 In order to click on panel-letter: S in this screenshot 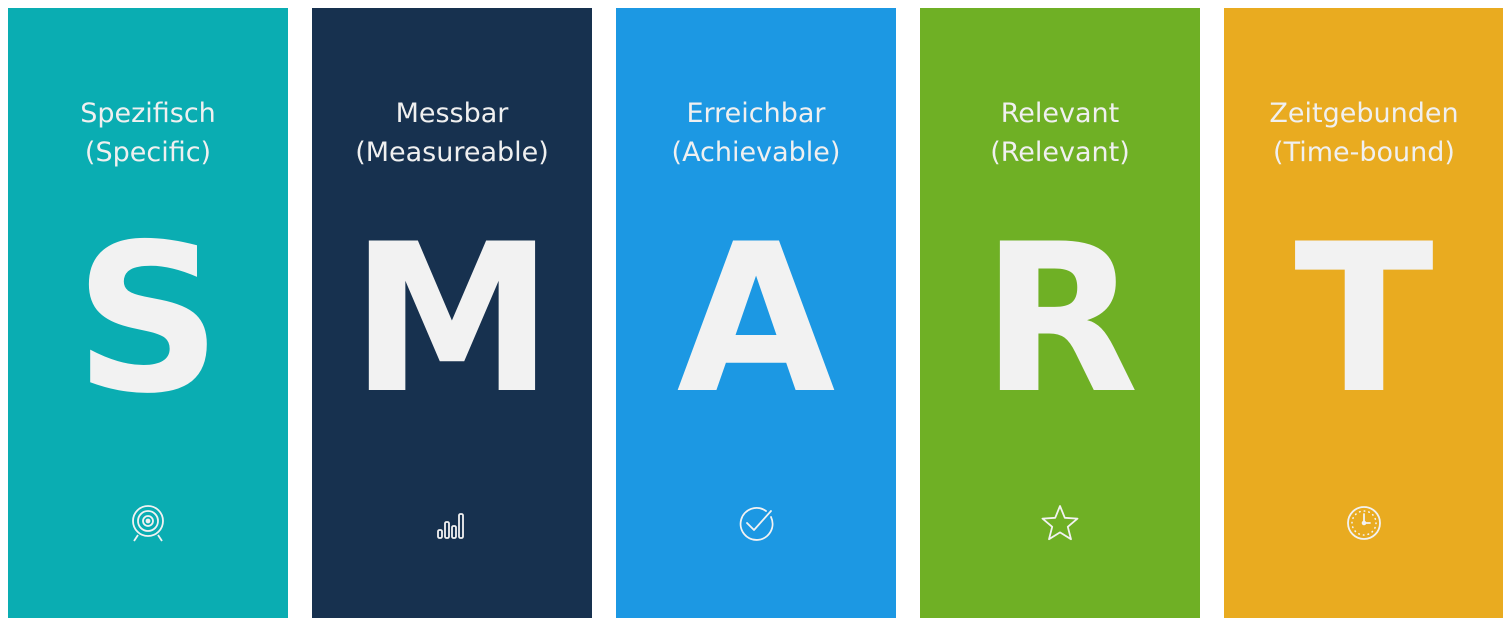, I will do `click(148, 320)`.